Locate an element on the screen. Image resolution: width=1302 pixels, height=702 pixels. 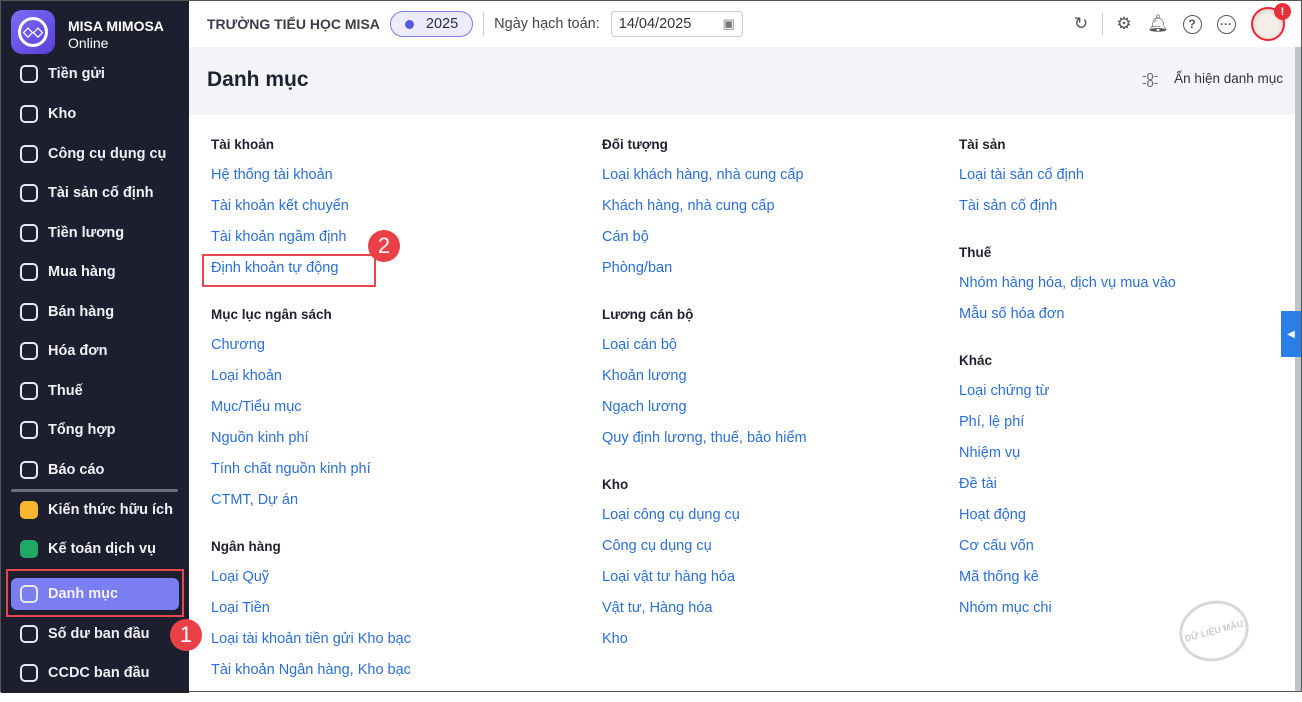
section-title: Khác is located at coordinates (976, 360).